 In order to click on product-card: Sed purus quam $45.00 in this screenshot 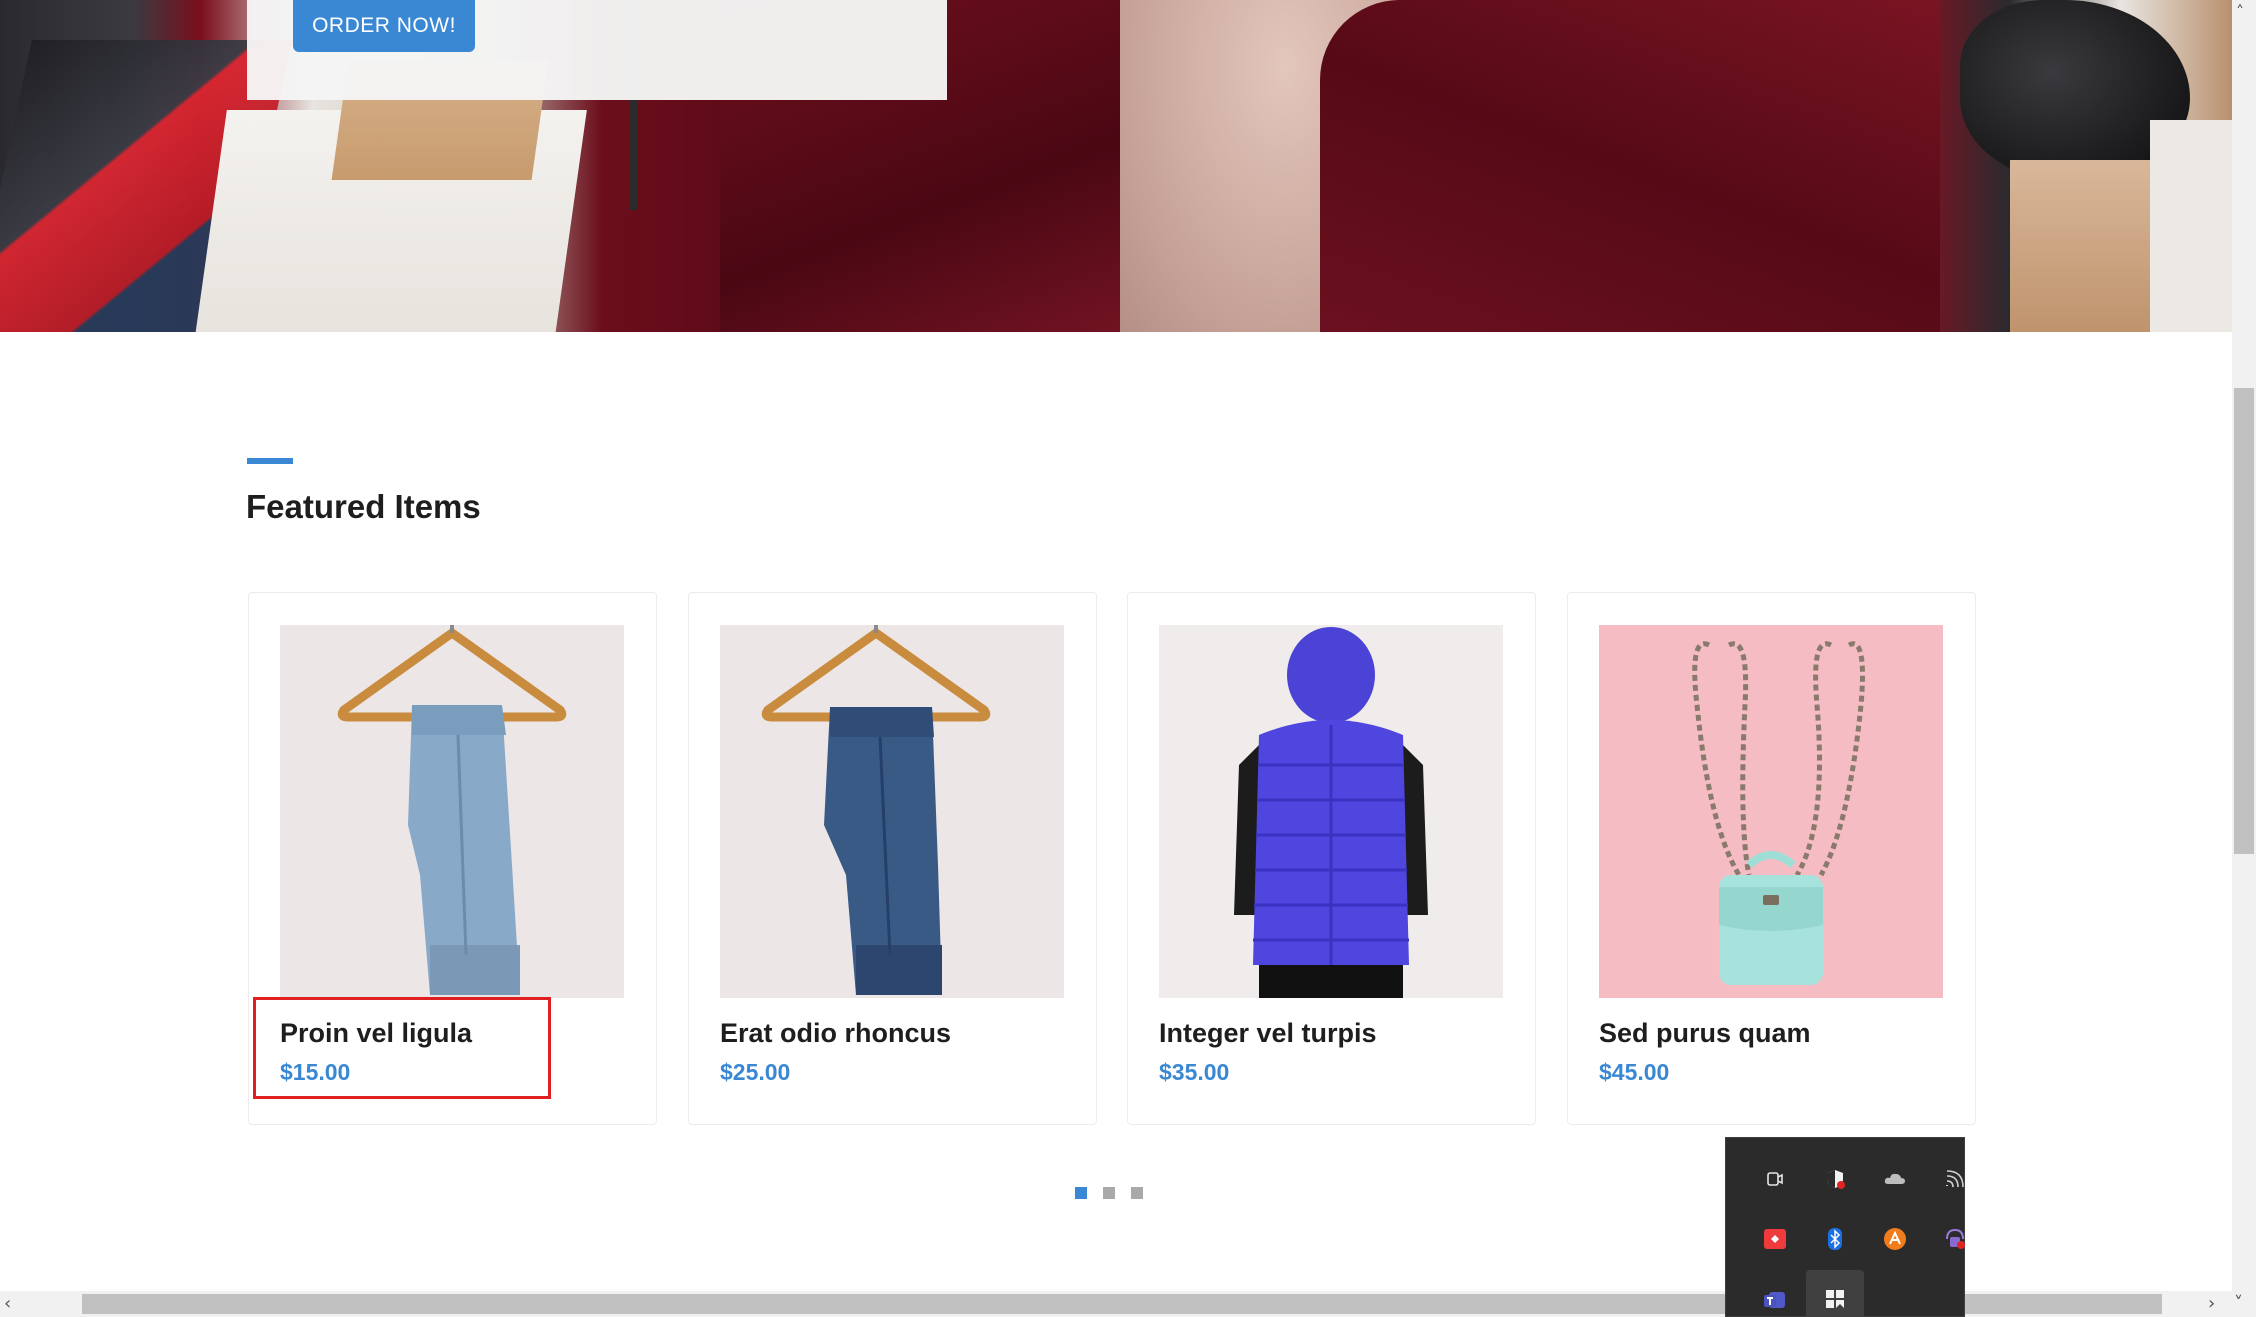, I will do `click(1771, 858)`.